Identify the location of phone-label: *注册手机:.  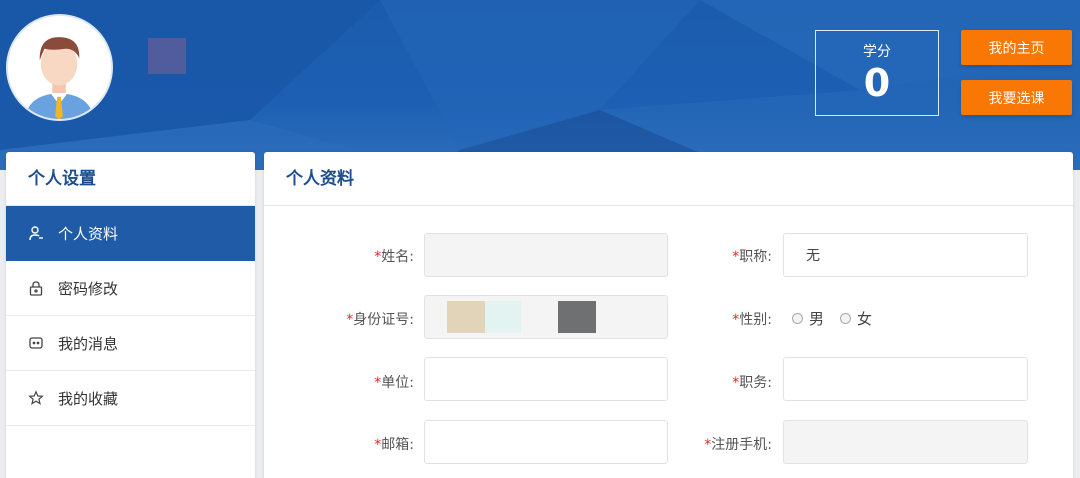
(738, 445).